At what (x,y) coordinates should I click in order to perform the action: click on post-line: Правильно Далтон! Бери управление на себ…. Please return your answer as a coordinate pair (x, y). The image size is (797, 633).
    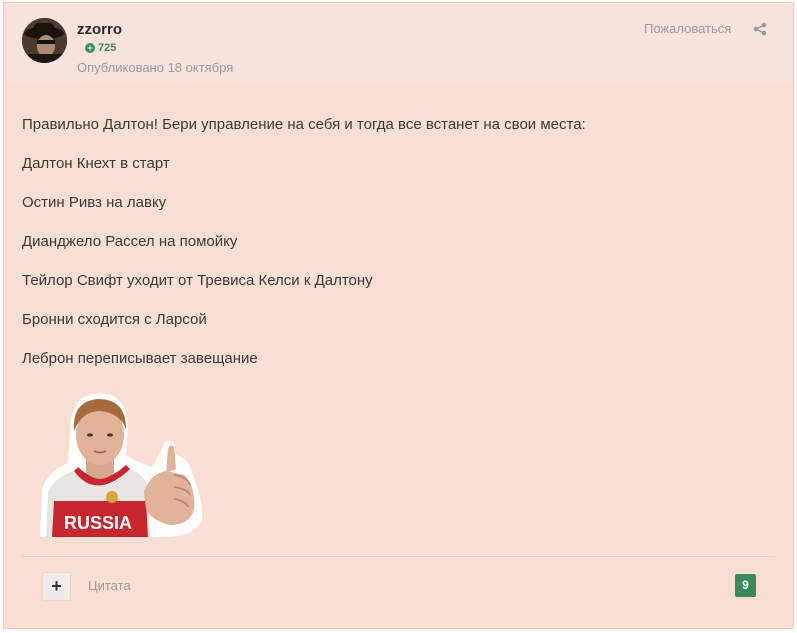
    Looking at the image, I should click on (304, 124).